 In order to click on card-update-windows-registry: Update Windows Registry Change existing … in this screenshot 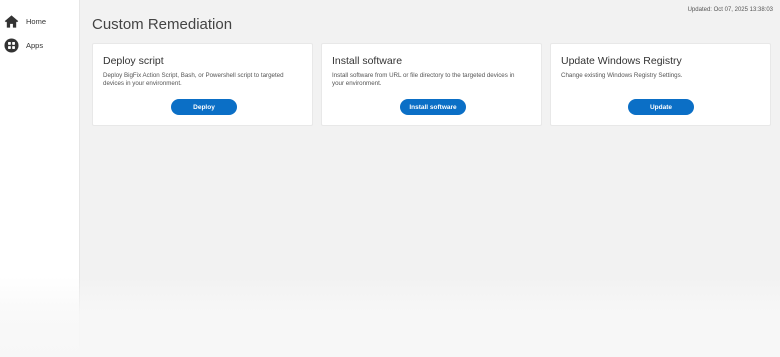, I will do `click(660, 84)`.